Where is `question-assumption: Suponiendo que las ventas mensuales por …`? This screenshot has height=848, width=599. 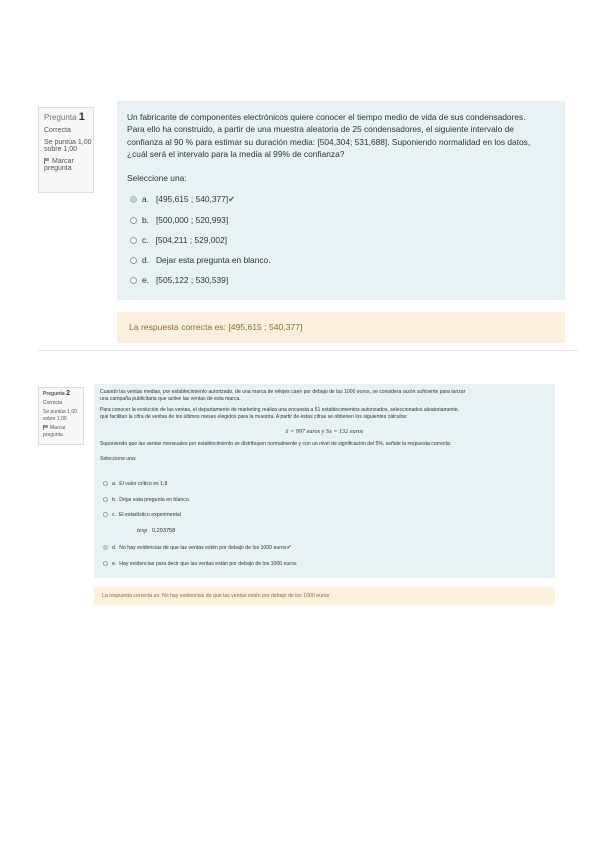
question-assumption: Suponiendo que las ventas mensuales por … is located at coordinates (276, 444).